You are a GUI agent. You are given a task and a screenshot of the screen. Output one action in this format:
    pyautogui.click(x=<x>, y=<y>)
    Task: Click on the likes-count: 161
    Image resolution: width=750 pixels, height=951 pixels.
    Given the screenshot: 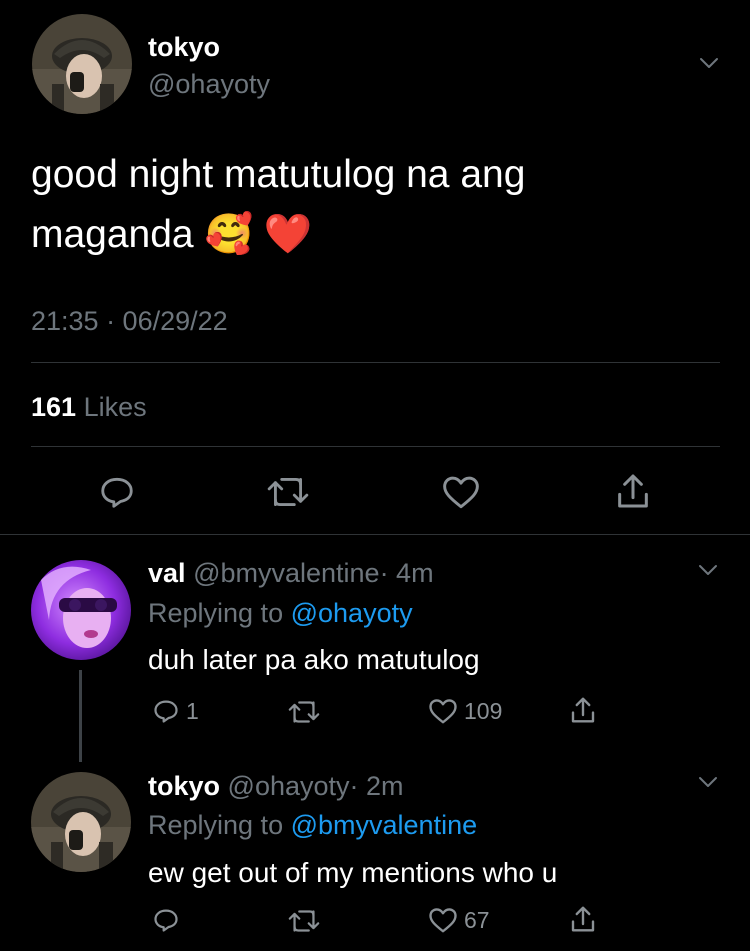 What is the action you would take?
    pyautogui.click(x=54, y=407)
    